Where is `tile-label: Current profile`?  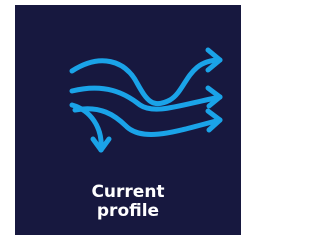 tile-label: Current profile is located at coordinates (128, 202).